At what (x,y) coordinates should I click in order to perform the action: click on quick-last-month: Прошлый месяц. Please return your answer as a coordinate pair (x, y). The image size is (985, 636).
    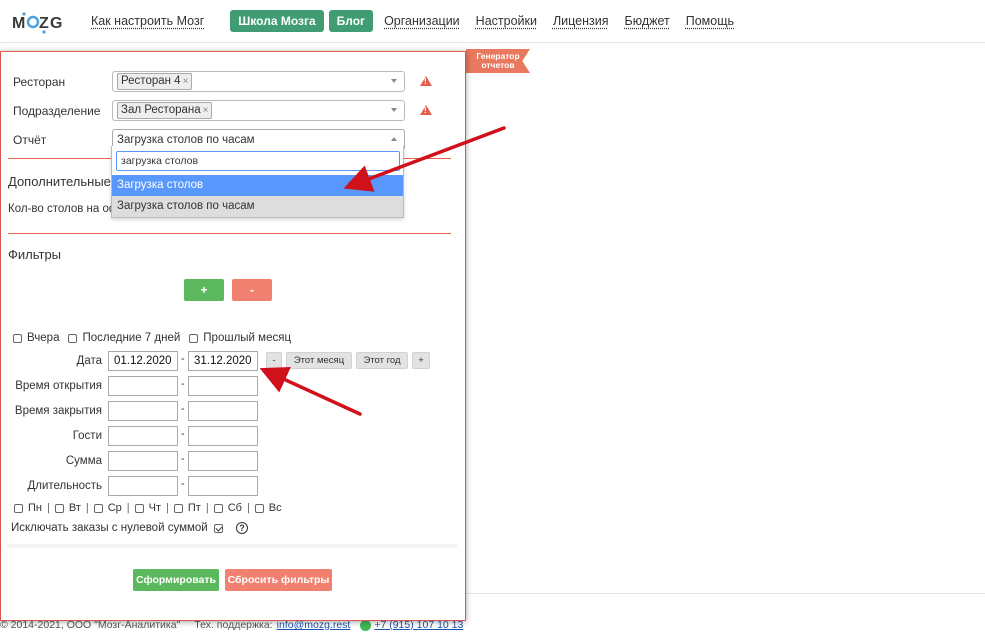
    Looking at the image, I should click on (240, 338).